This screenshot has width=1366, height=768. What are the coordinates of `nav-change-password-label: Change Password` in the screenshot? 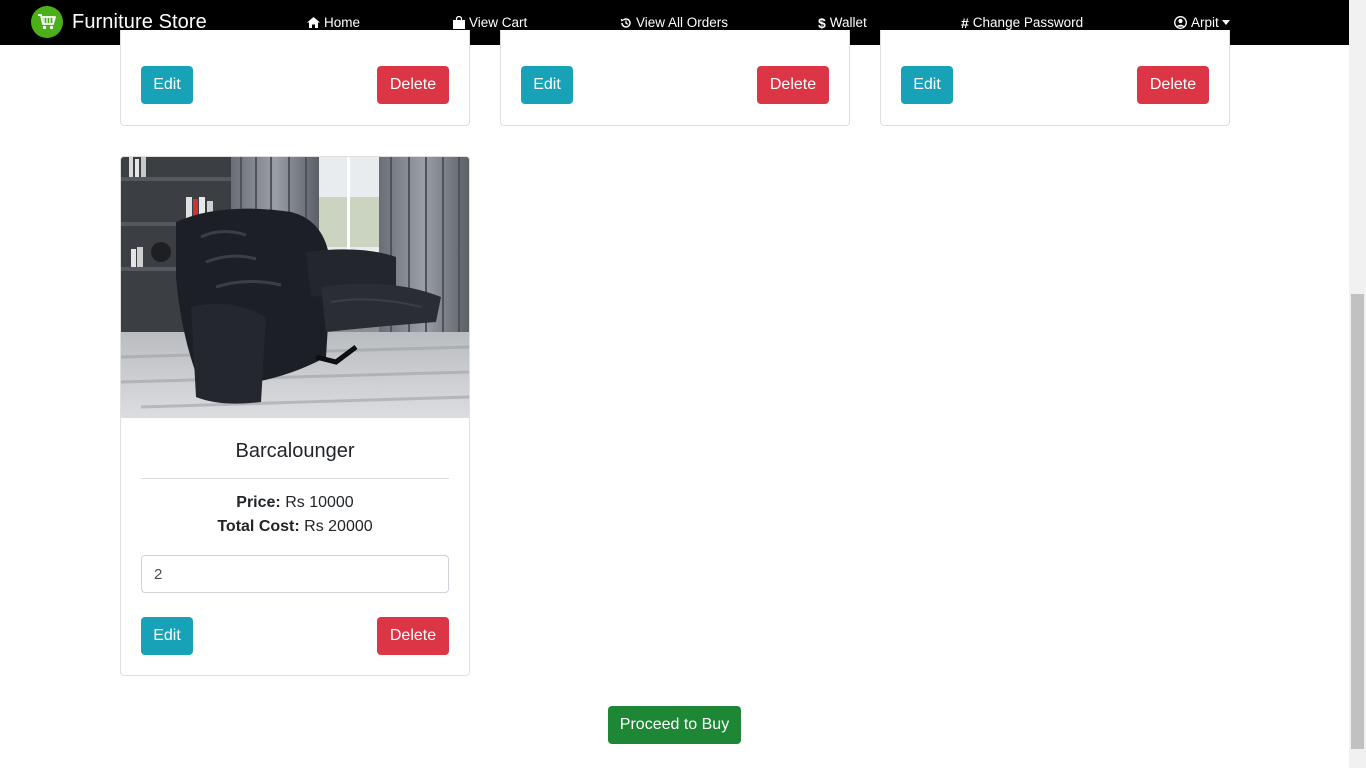 It's located at (1028, 22).